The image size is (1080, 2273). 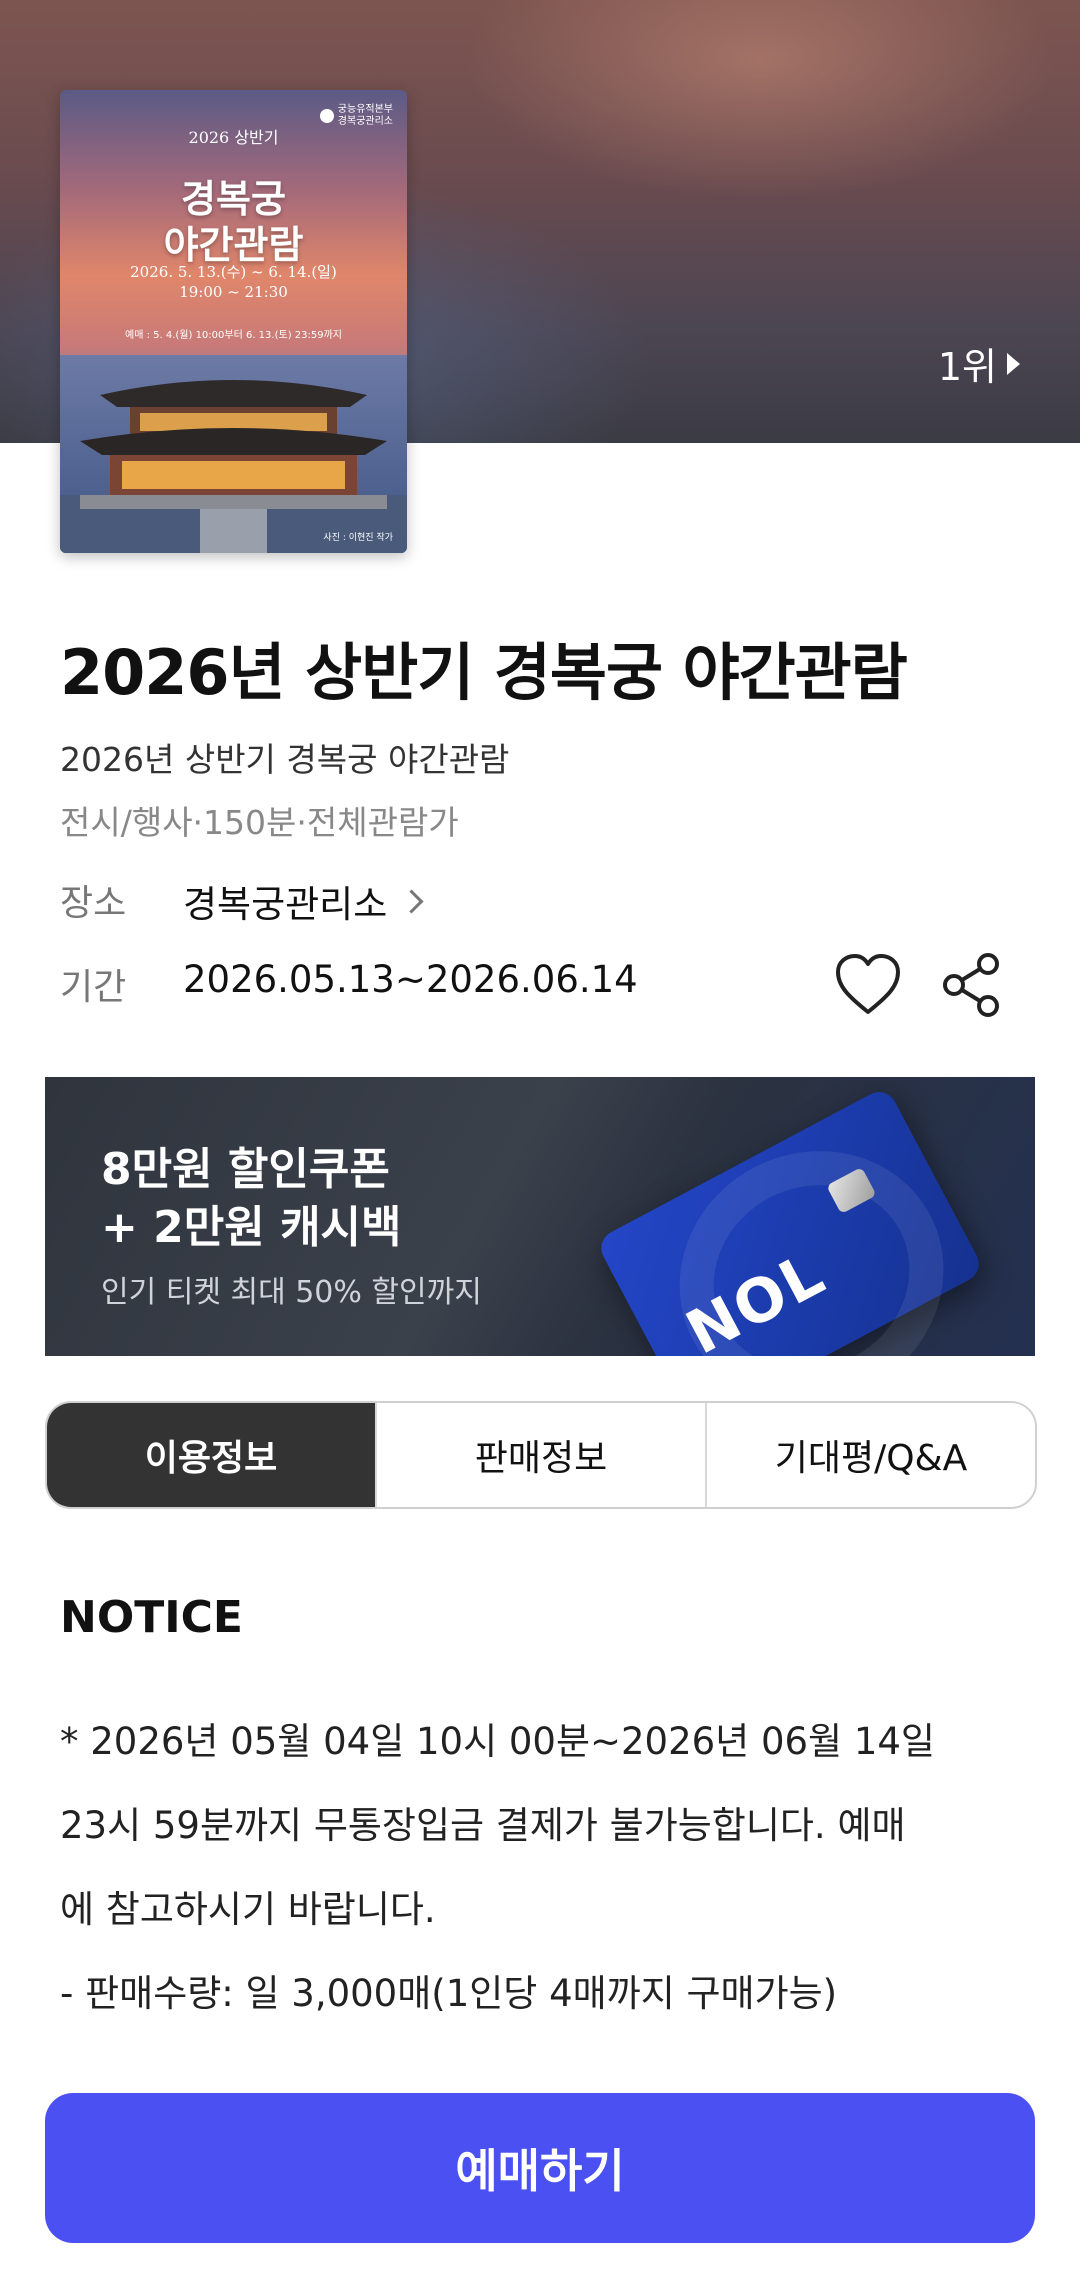 I want to click on nol-card-image: NOL, so click(x=792, y=1220).